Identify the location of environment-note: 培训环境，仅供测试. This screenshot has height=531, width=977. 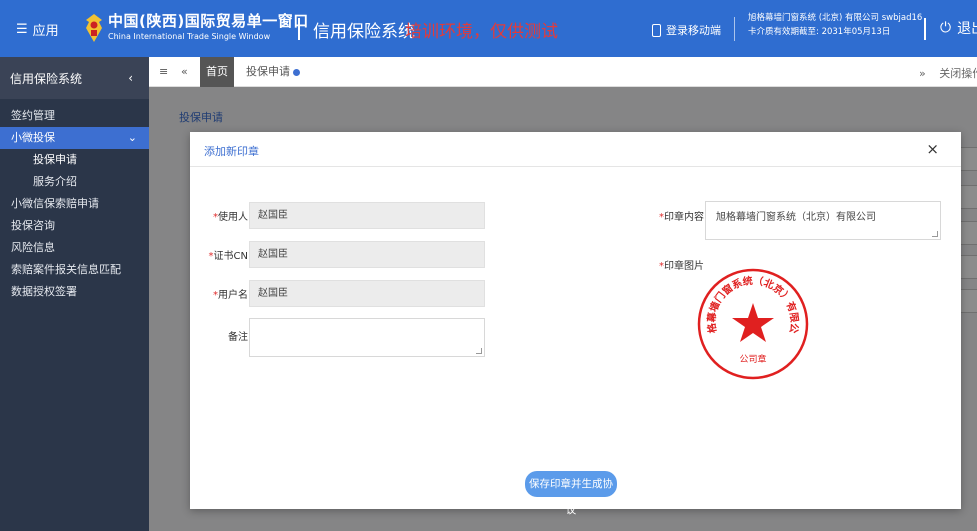
(481, 32).